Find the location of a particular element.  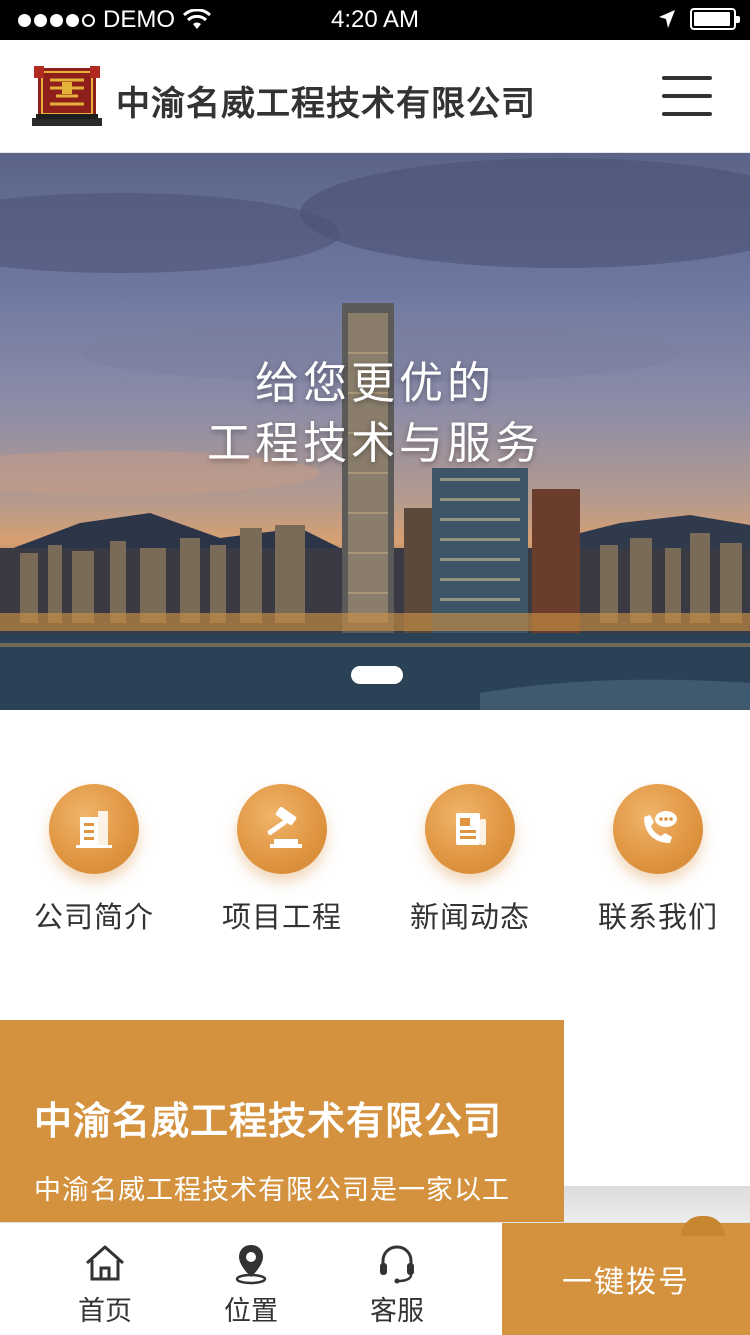

quick-nav-projects: 项目工程 is located at coordinates (282, 858).